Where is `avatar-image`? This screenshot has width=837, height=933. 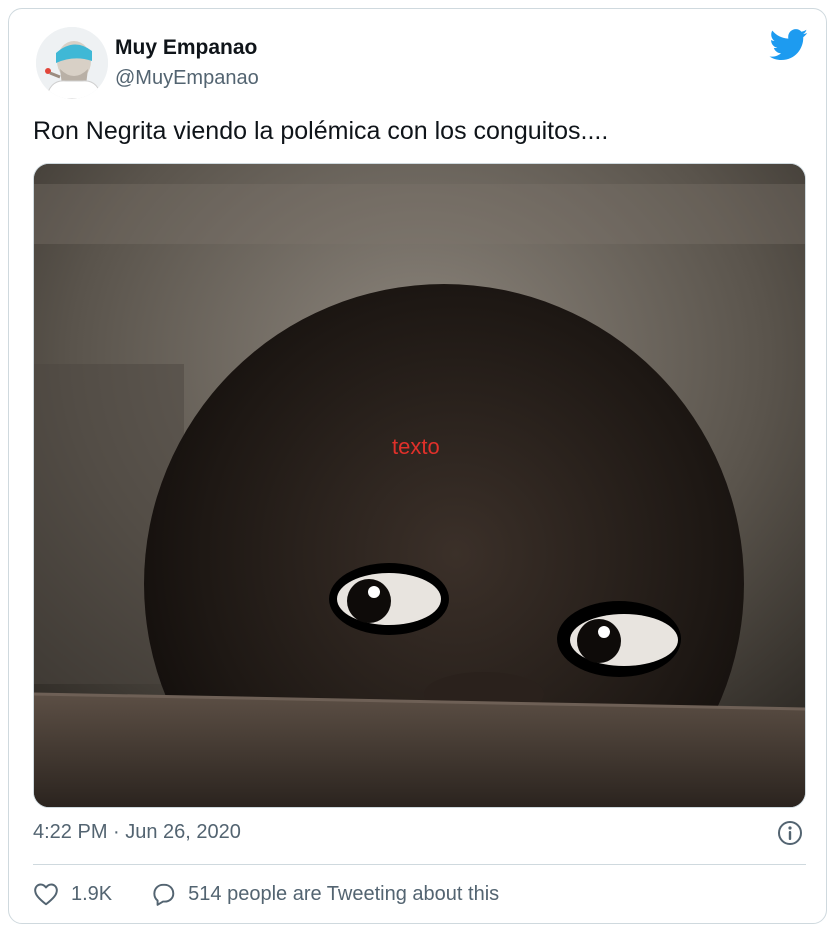
avatar-image is located at coordinates (72, 63).